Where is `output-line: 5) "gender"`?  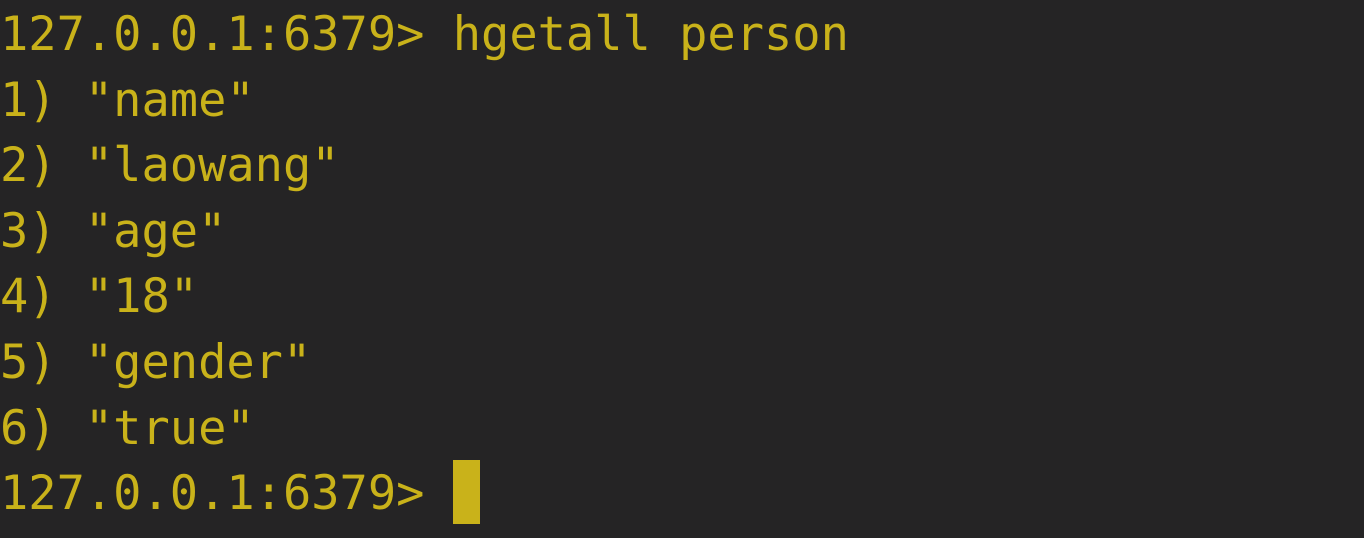 output-line: 5) "gender" is located at coordinates (156, 362).